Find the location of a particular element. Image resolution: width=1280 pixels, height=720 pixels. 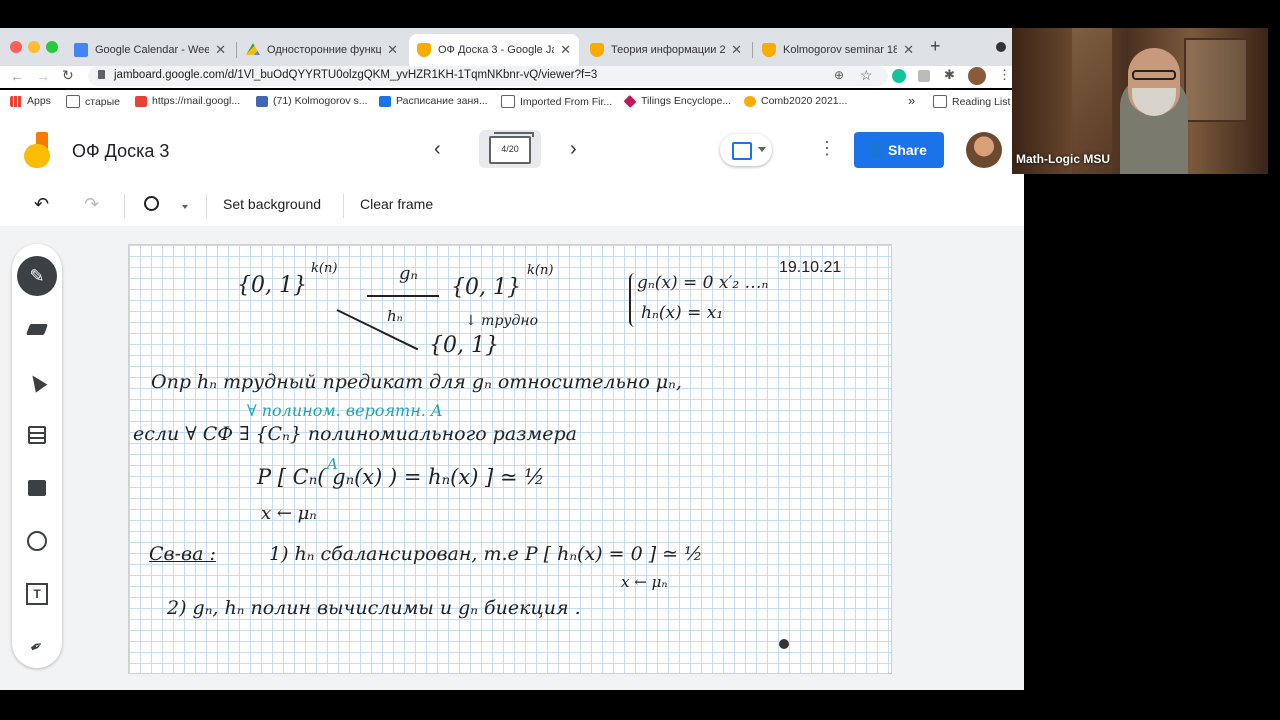

browser-tab-active: ОФ Доска 3 - Google Jam ✕ is located at coordinates (494, 50).